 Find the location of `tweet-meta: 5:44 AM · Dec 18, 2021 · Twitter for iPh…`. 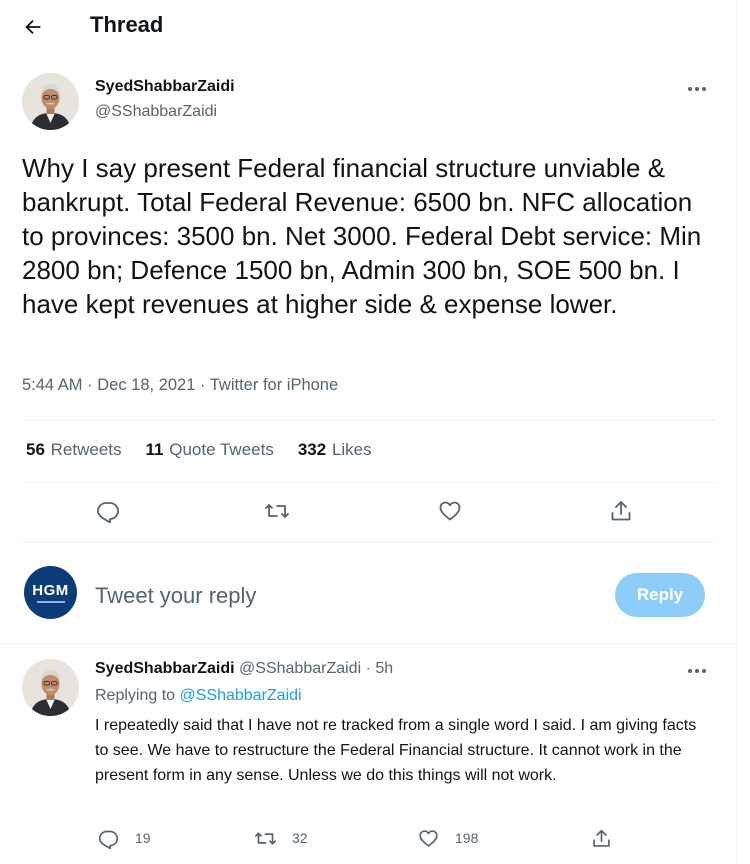

tweet-meta: 5:44 AM · Dec 18, 2021 · Twitter for iPh… is located at coordinates (180, 385).